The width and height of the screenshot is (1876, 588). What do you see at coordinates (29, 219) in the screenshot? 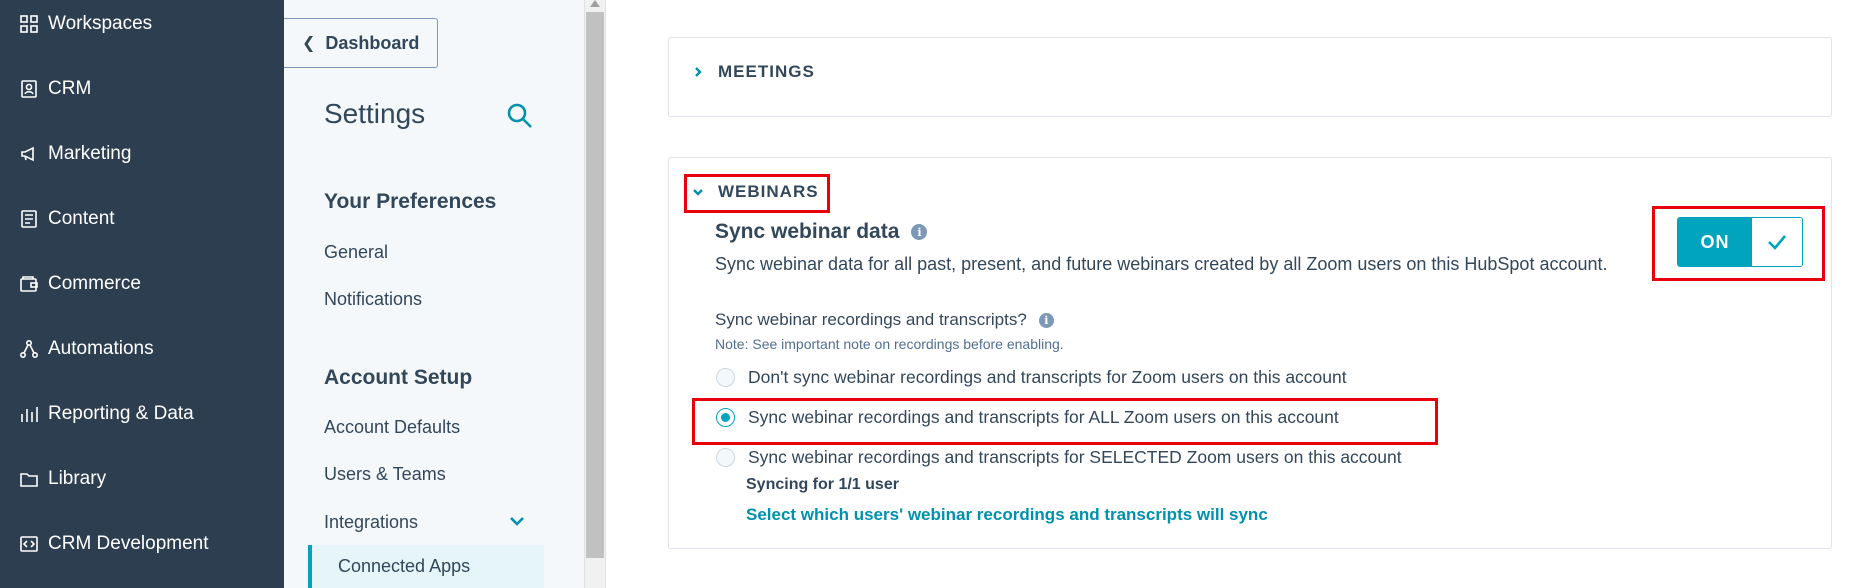
I see `content-icon` at bounding box center [29, 219].